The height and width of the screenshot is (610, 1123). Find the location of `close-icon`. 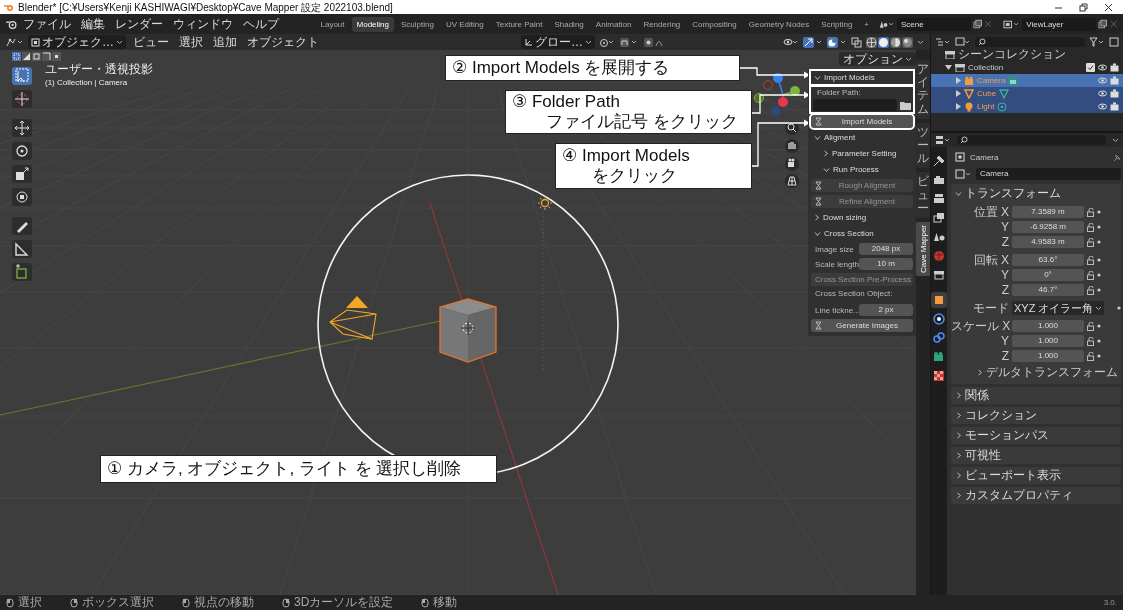

close-icon is located at coordinates (1108, 7).